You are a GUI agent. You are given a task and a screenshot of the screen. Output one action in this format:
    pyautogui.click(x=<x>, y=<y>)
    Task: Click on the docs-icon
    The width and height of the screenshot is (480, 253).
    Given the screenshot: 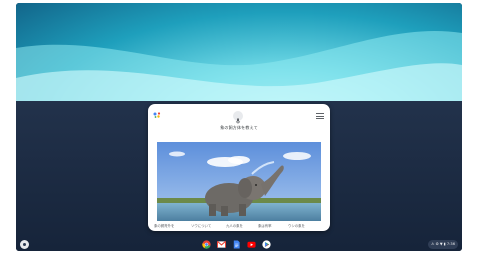 What is the action you would take?
    pyautogui.click(x=236, y=244)
    